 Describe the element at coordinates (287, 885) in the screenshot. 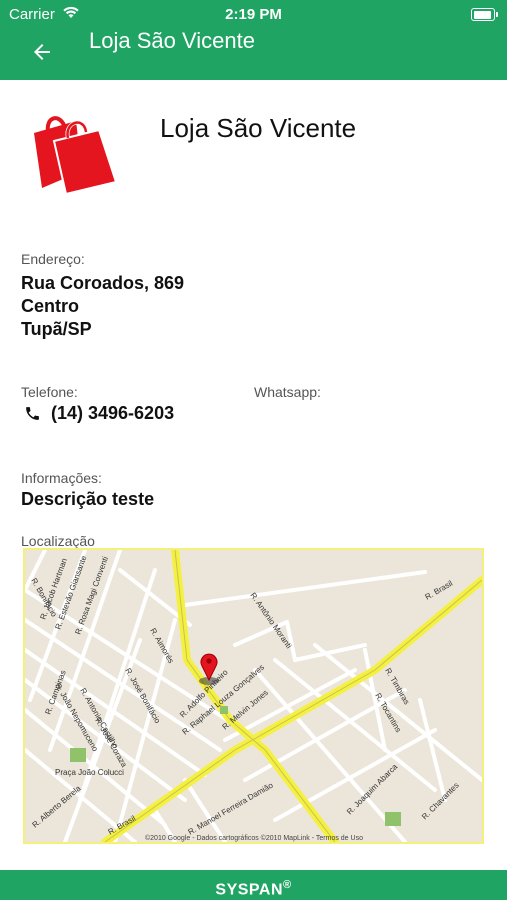

I see `registered-mark: ®` at that location.